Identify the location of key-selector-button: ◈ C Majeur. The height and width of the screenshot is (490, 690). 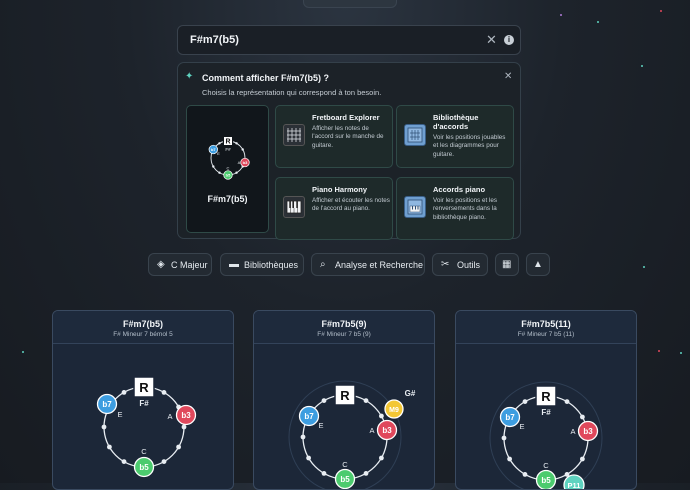
(180, 264).